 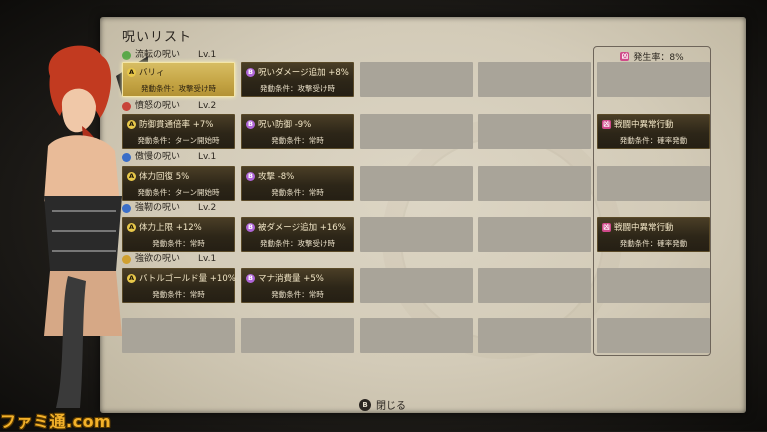 What do you see at coordinates (278, 124) in the screenshot?
I see `curse-effect-name: B 呪い防御 -9%` at bounding box center [278, 124].